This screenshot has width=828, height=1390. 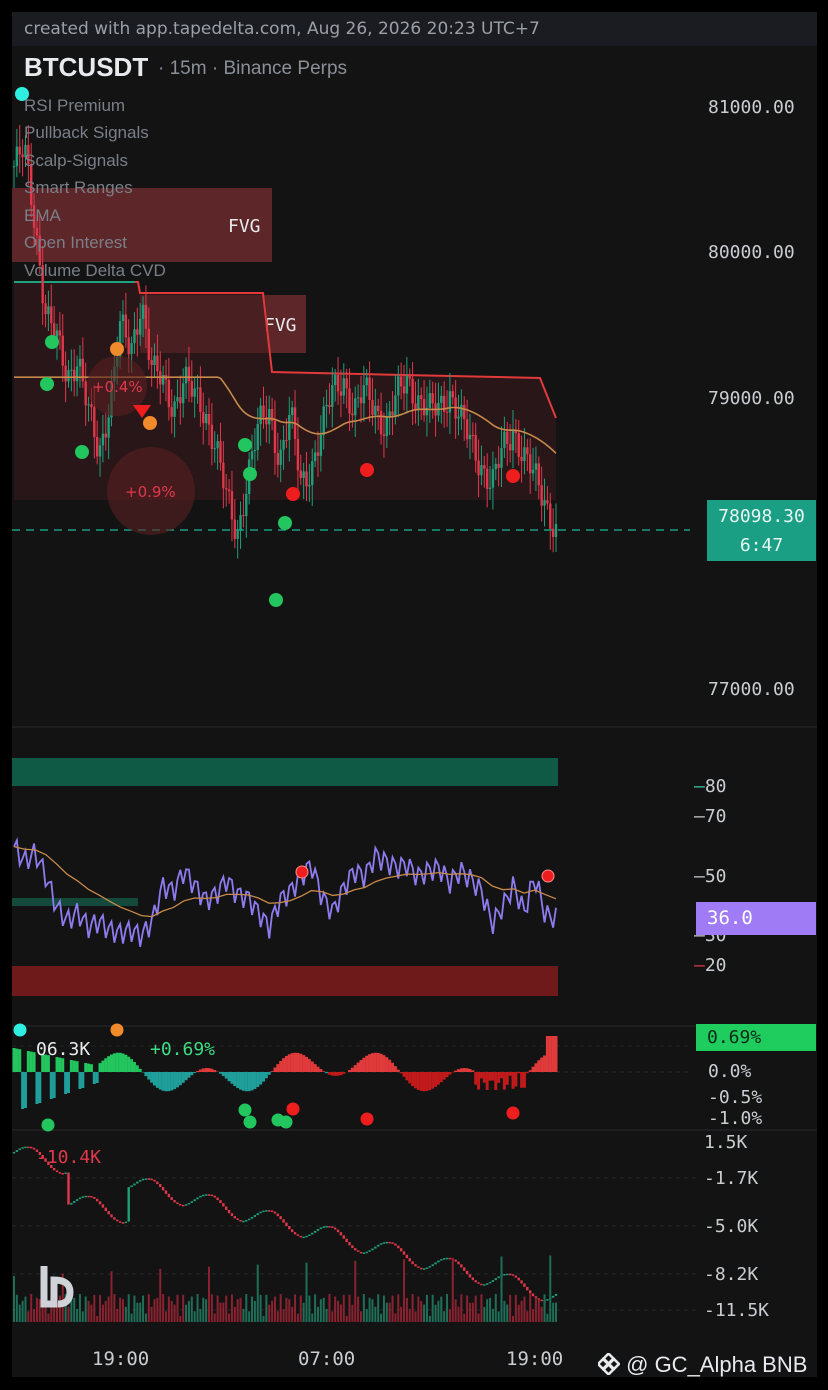 What do you see at coordinates (252, 69) in the screenshot?
I see `timeframe-label: · 15m · Binance Perps` at bounding box center [252, 69].